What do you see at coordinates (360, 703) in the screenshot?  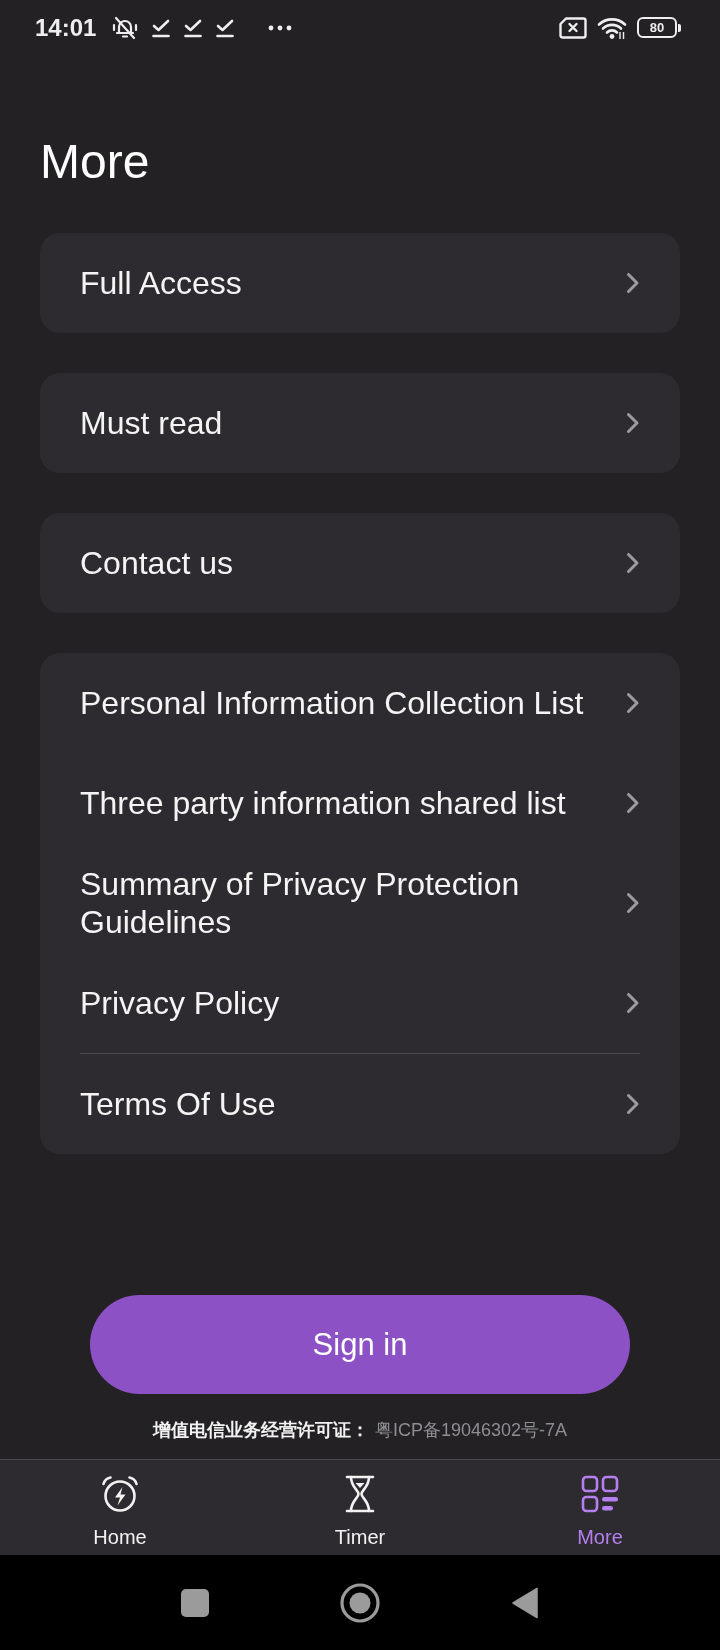 I see `menu-item: Personal Information Collection List` at bounding box center [360, 703].